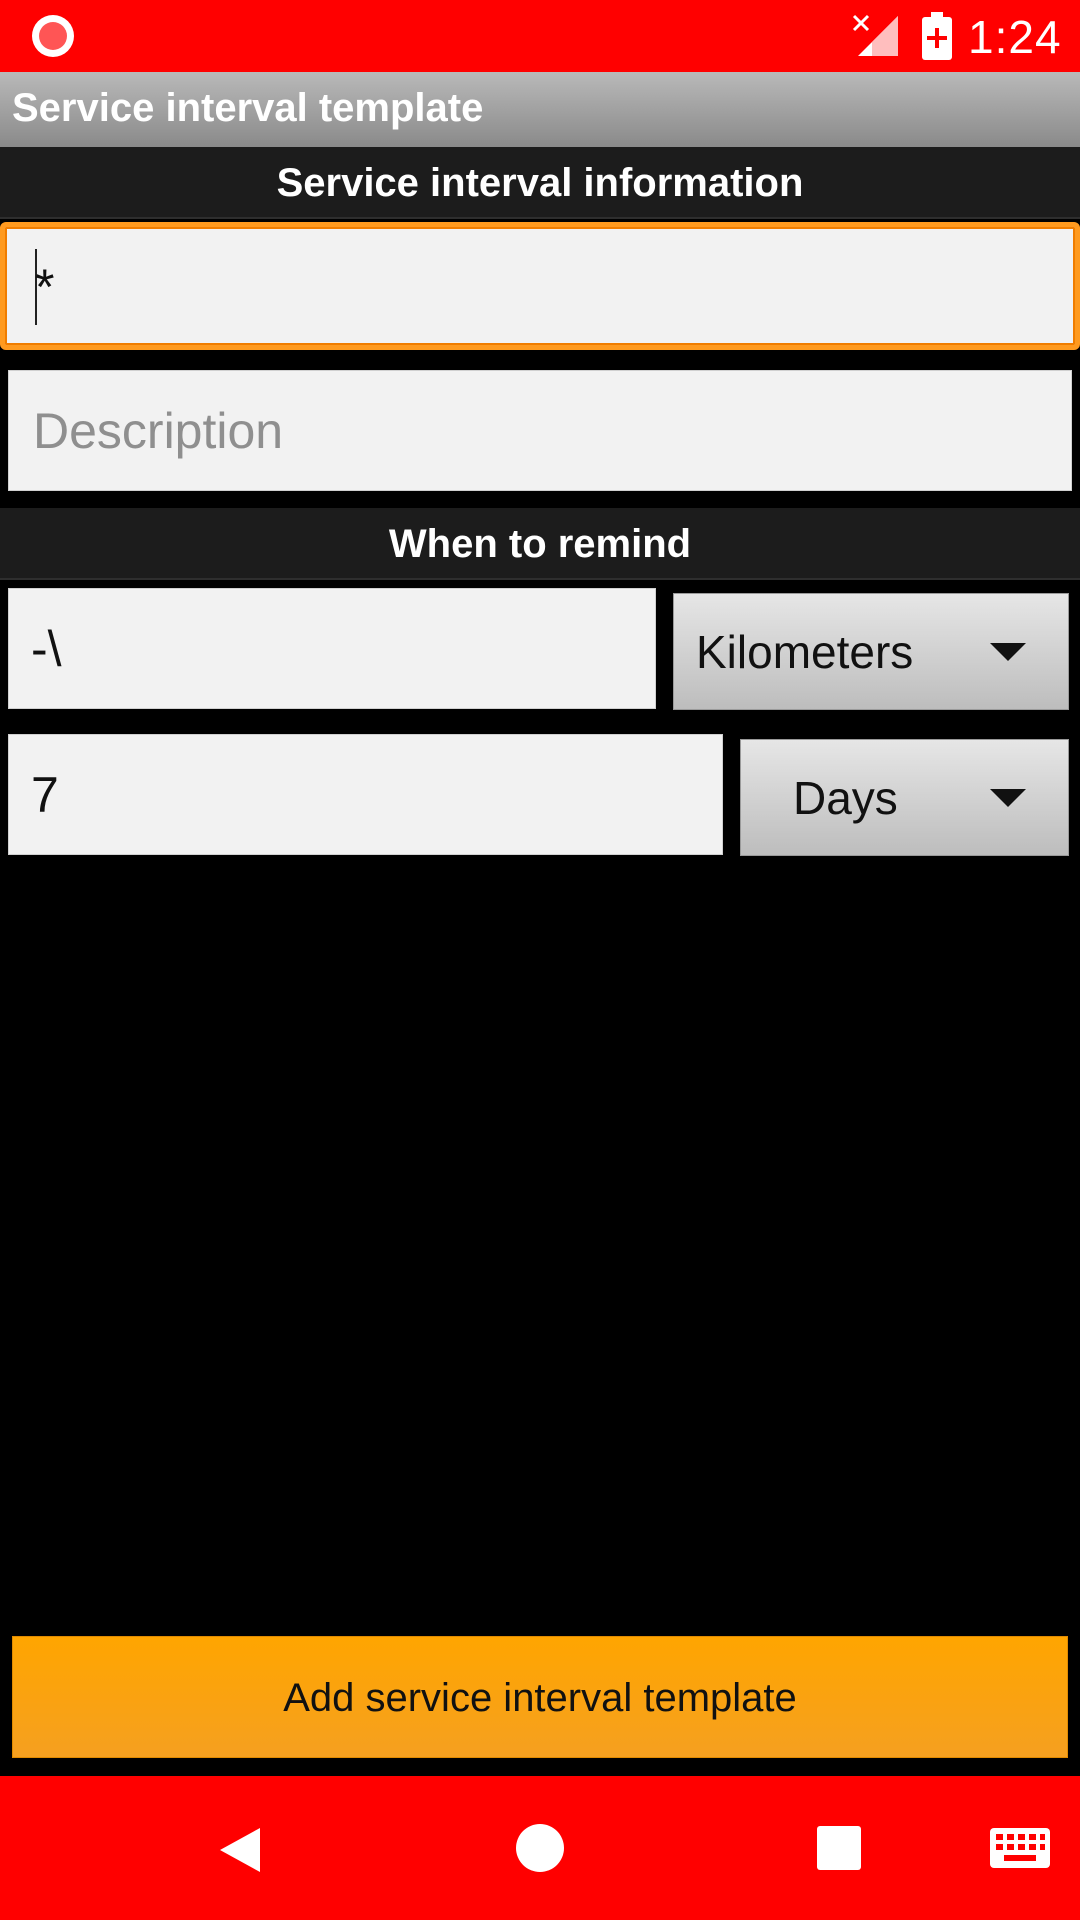 This screenshot has width=1080, height=1920. I want to click on section-header-remind: When to remind, so click(540, 544).